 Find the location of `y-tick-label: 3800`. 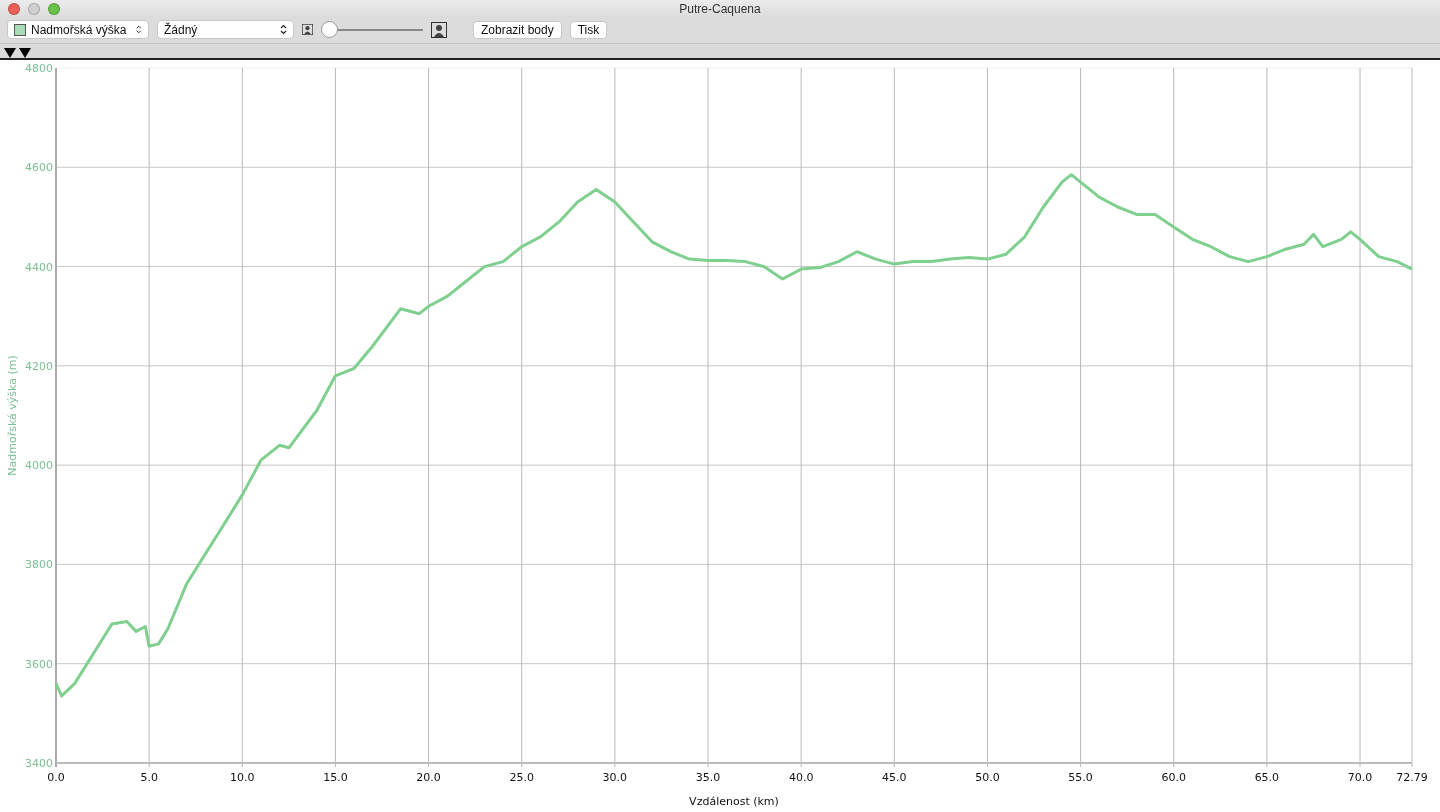

y-tick-label: 3800 is located at coordinates (39, 565).